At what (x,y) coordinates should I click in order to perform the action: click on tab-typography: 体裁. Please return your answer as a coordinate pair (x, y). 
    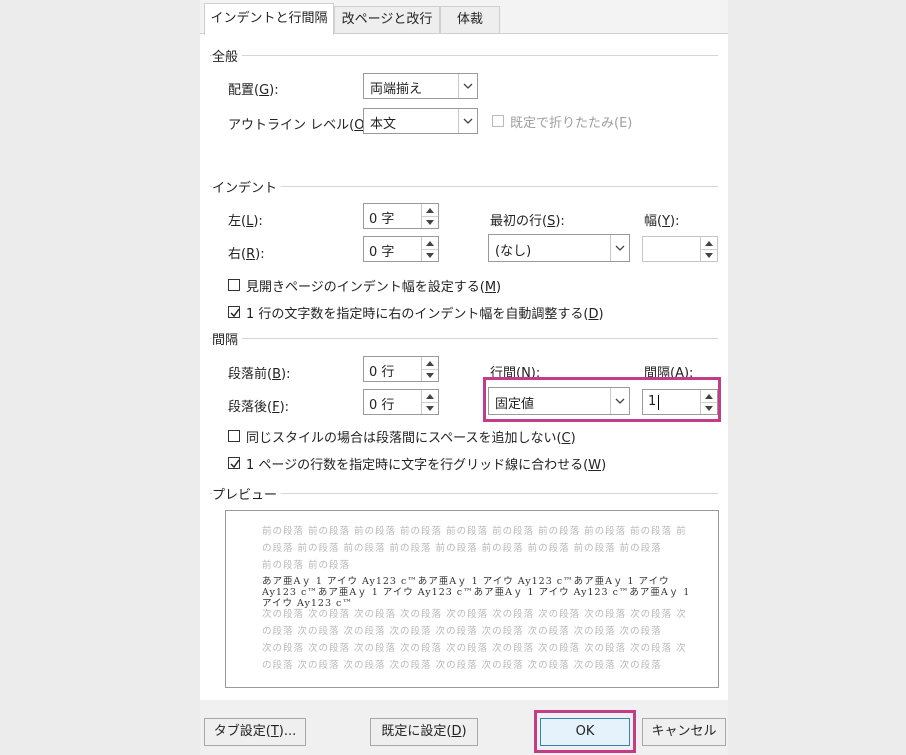
    Looking at the image, I should click on (470, 19).